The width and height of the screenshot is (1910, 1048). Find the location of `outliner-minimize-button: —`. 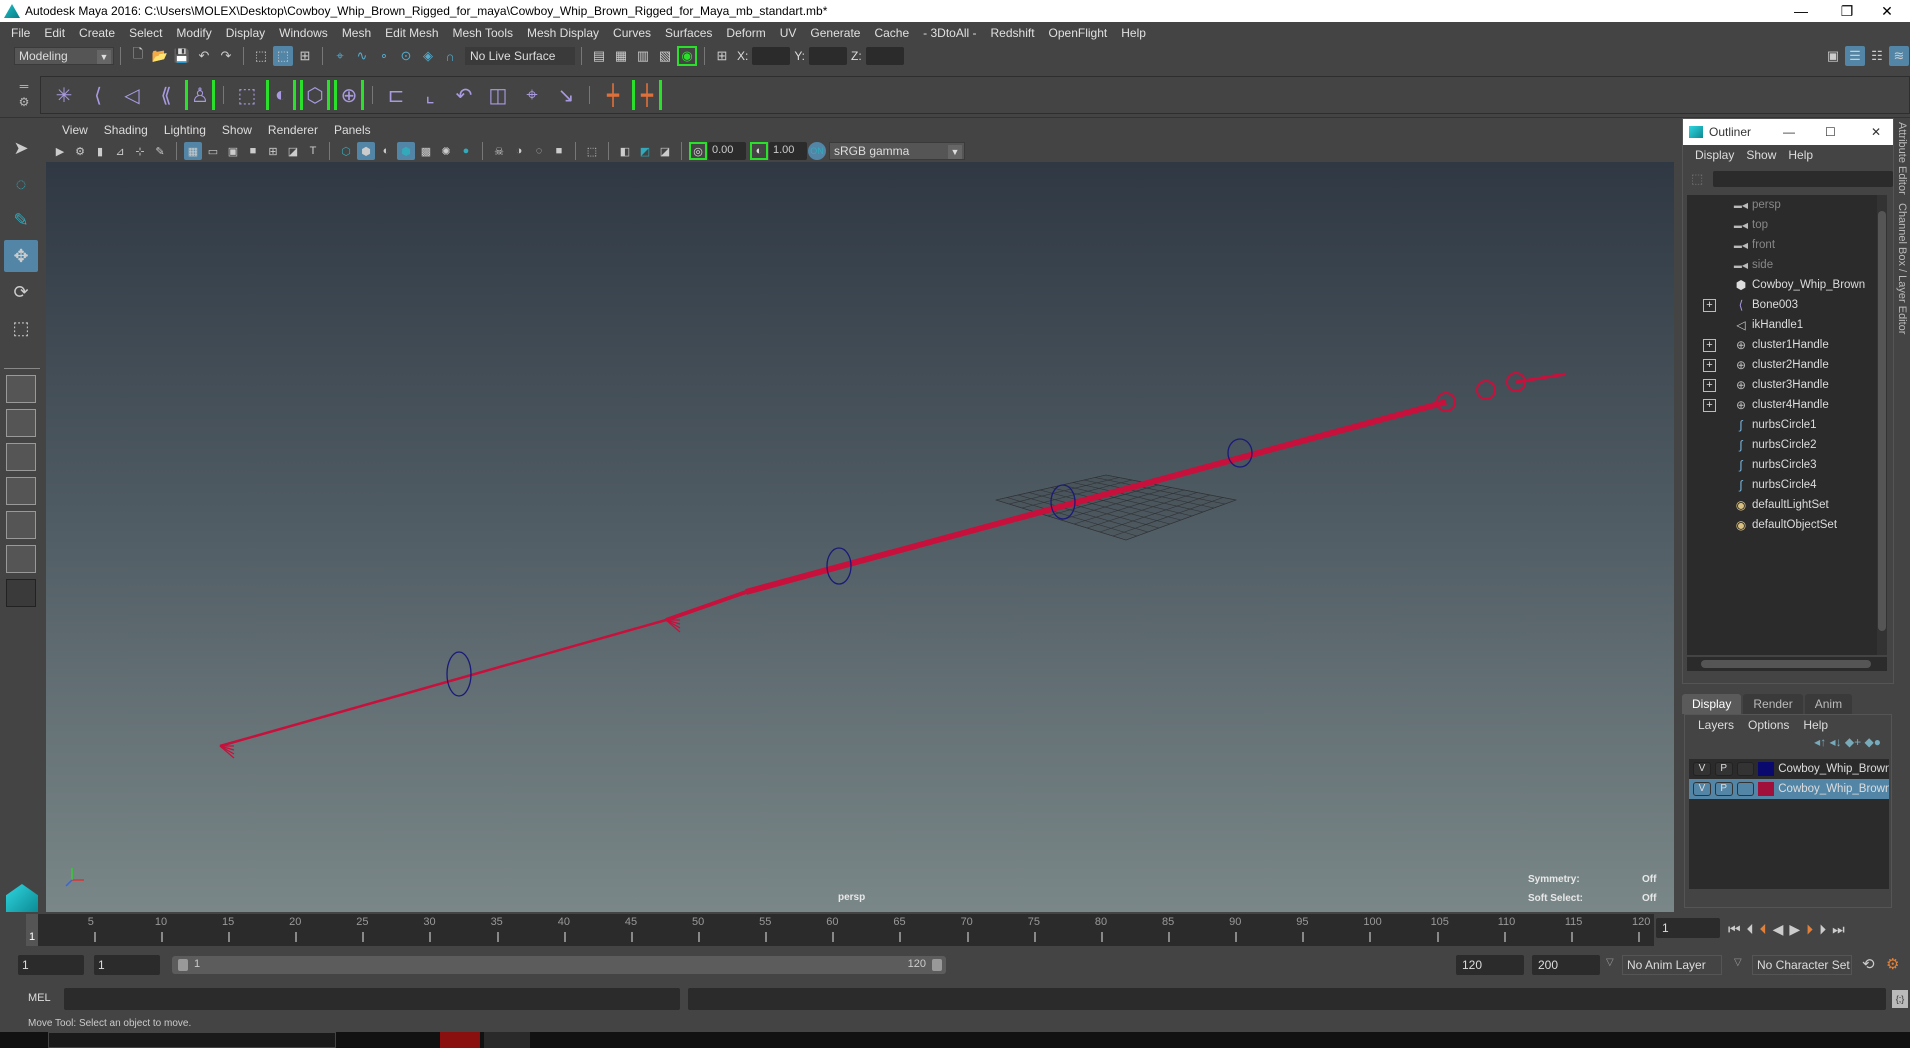

outliner-minimize-button: — is located at coordinates (1789, 132).